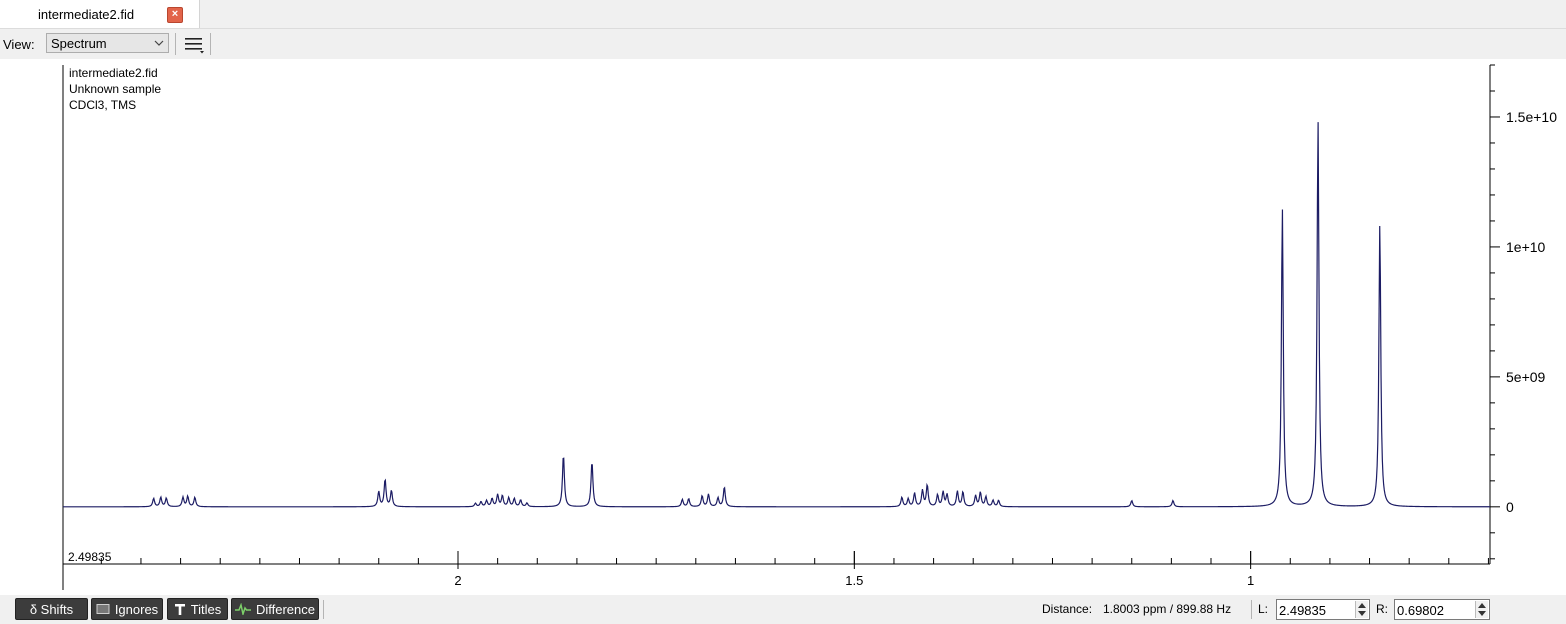 The image size is (1566, 624). I want to click on hamburger-menu-icon, so click(194, 46).